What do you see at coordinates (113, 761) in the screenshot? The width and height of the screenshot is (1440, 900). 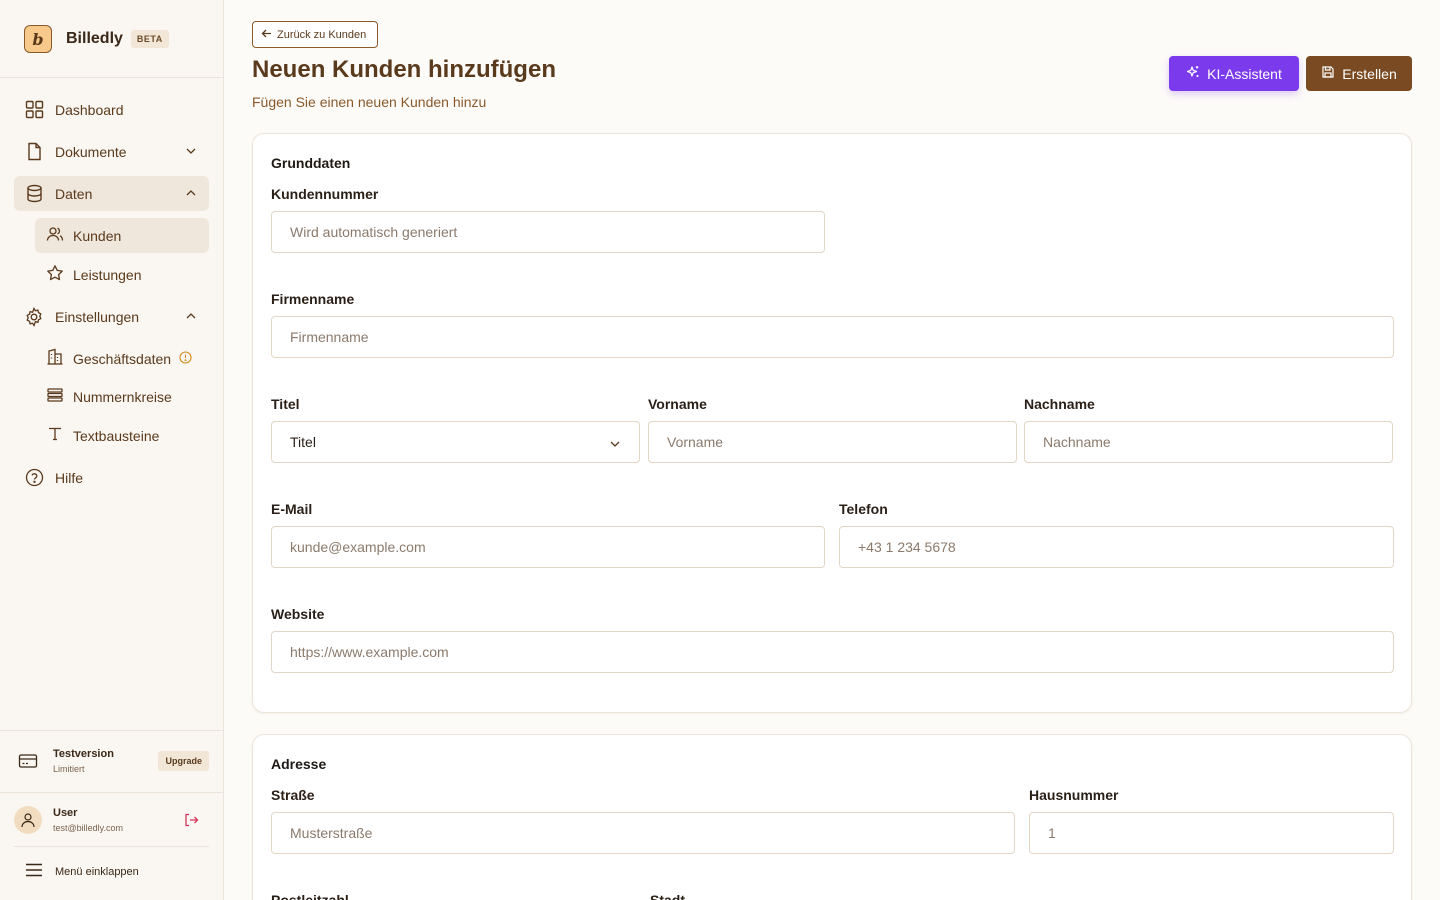 I see `trial-panel: Testversion Limitiert Upgrade` at bounding box center [113, 761].